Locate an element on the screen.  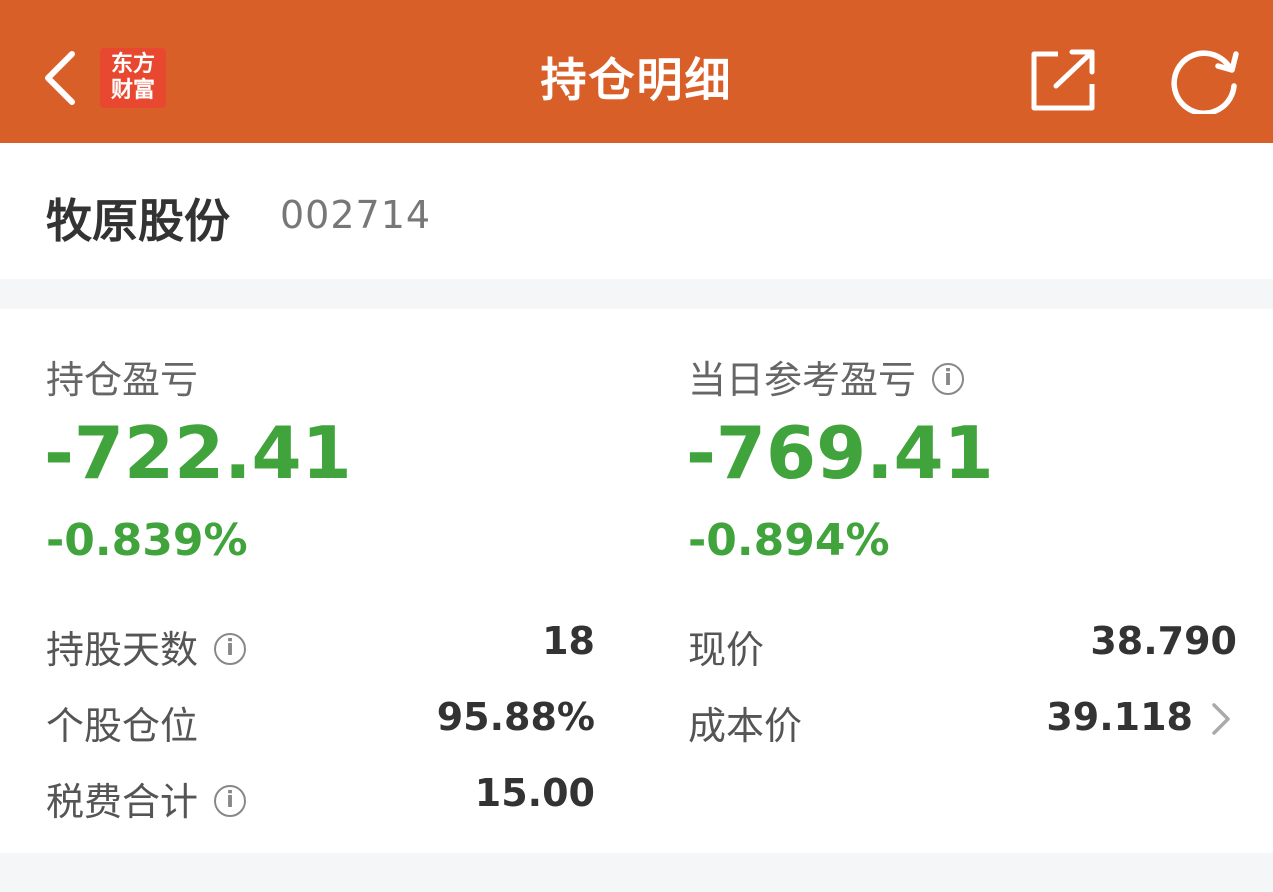
position-ratio-label: 个股仓位 is located at coordinates (122, 726).